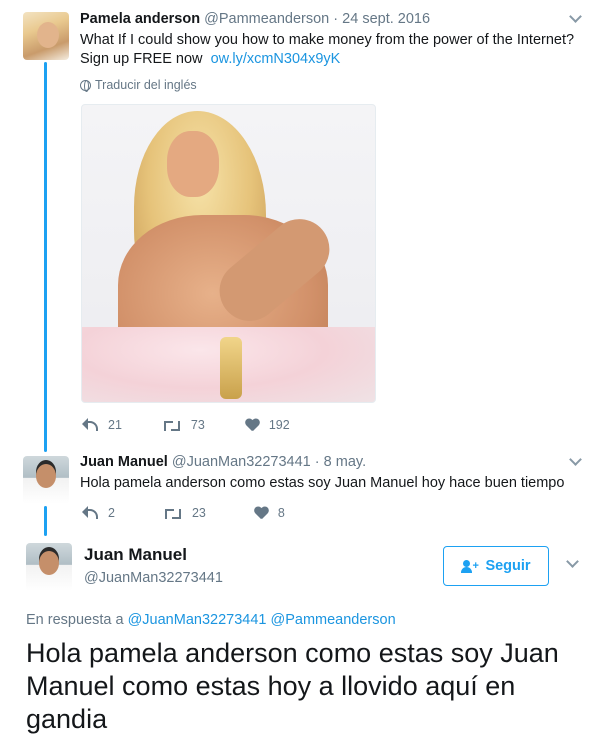 The height and width of the screenshot is (747, 600). What do you see at coordinates (266, 19) in the screenshot?
I see `author-handle: @Pammeanderson` at bounding box center [266, 19].